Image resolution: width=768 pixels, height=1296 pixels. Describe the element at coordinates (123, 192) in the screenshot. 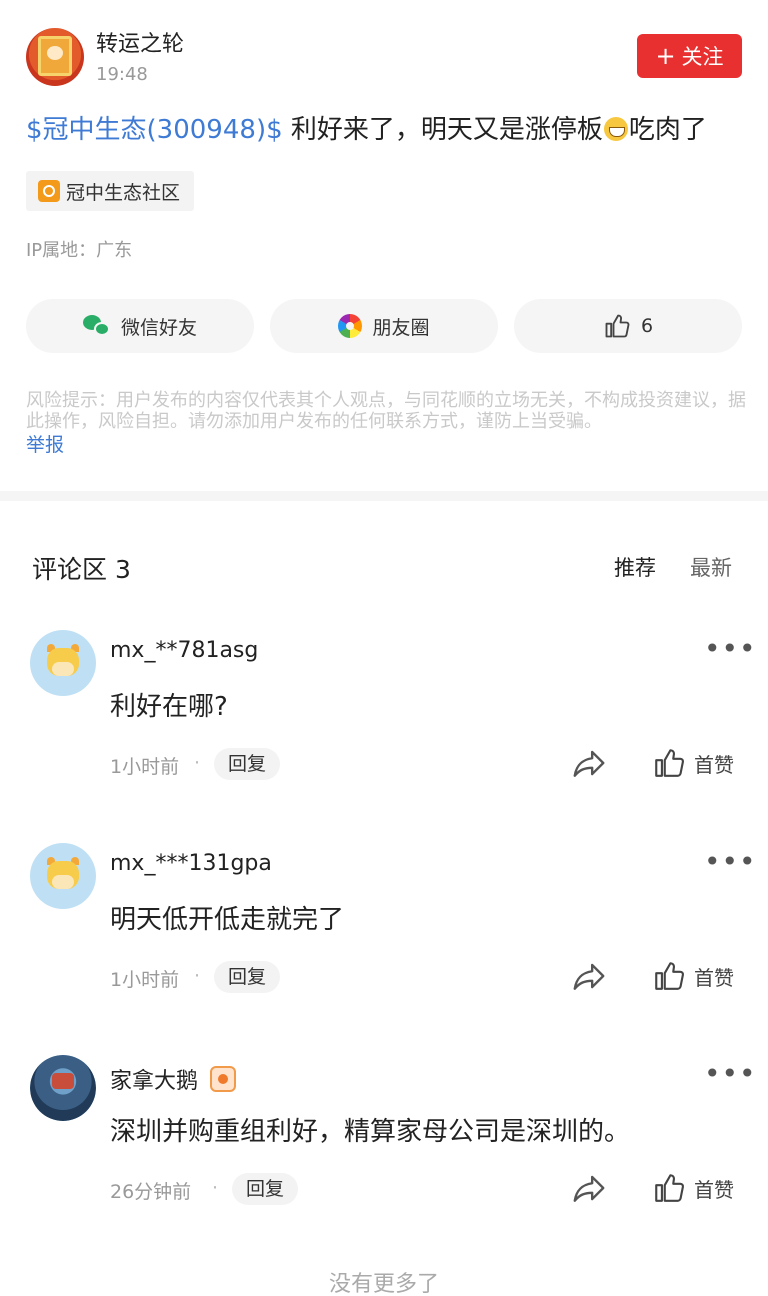

I see `community-label: 冠中生态社区` at that location.